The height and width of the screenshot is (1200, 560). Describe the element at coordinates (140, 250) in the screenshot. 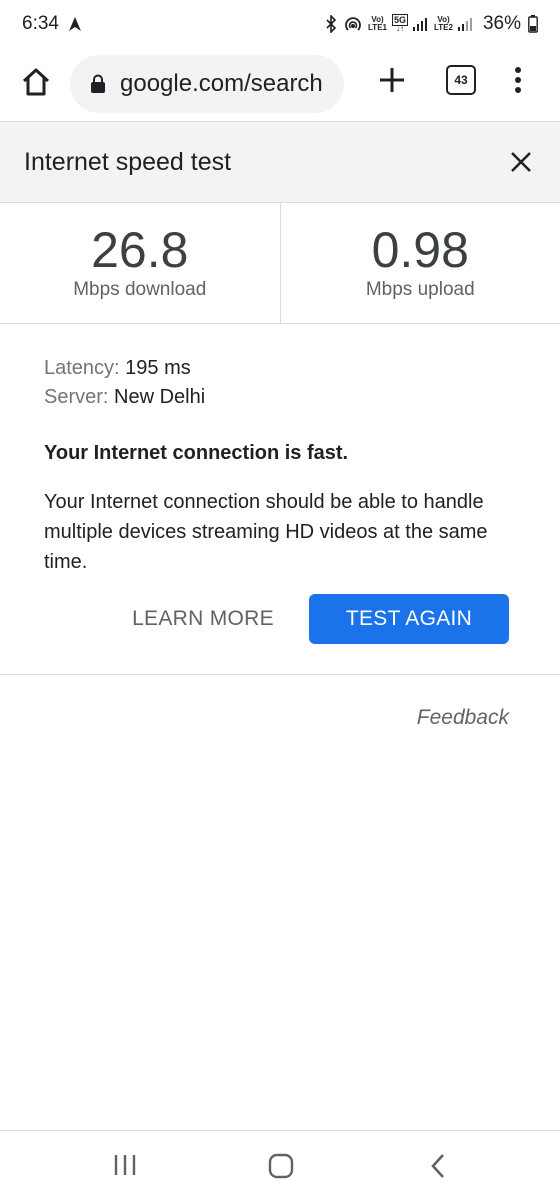

I see `download-value: 26.8` at that location.